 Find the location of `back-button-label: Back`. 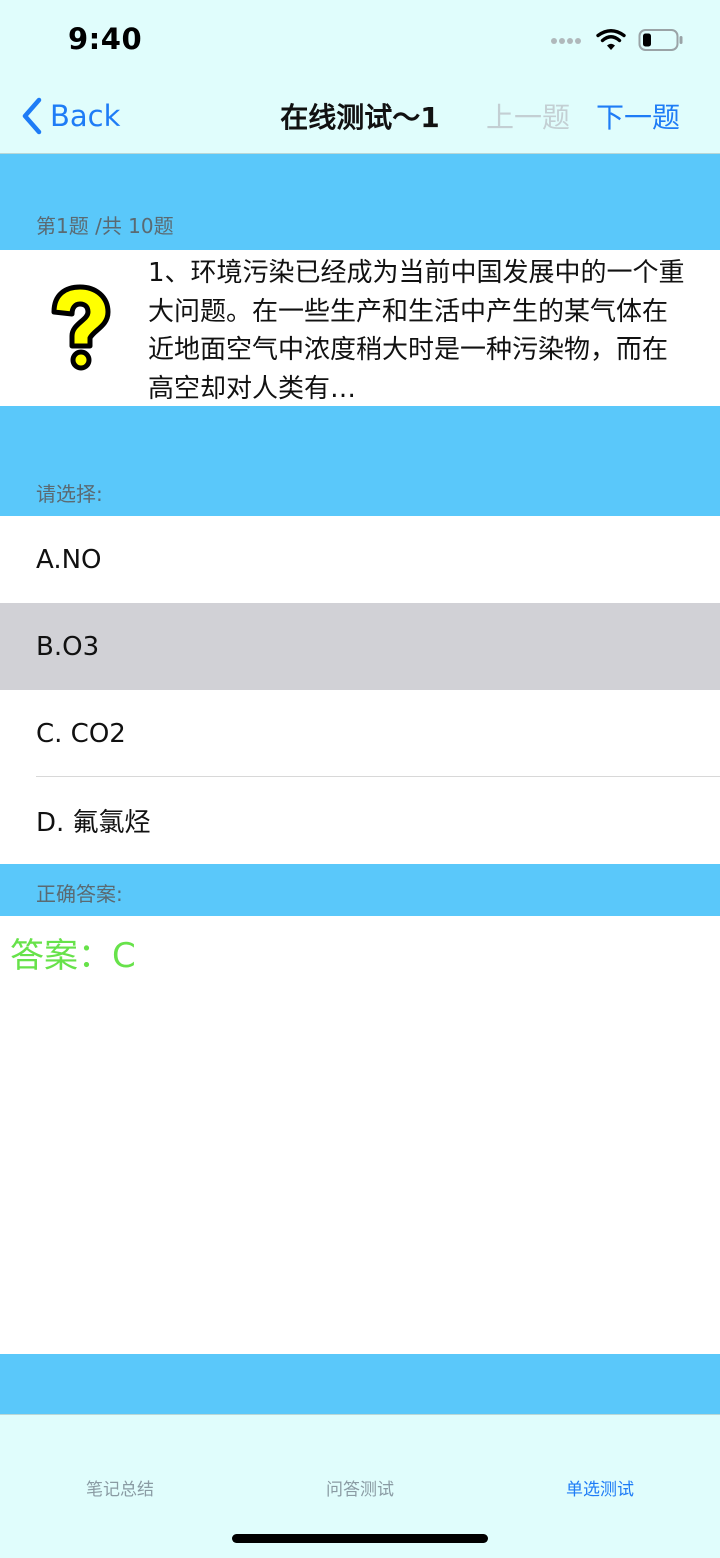

back-button-label: Back is located at coordinates (85, 116).